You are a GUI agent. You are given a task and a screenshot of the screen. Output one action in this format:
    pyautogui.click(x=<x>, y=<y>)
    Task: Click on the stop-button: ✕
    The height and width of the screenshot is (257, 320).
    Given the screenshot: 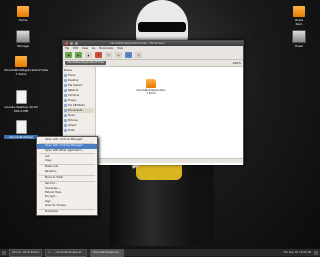 What is the action you would take?
    pyautogui.click(x=98, y=55)
    